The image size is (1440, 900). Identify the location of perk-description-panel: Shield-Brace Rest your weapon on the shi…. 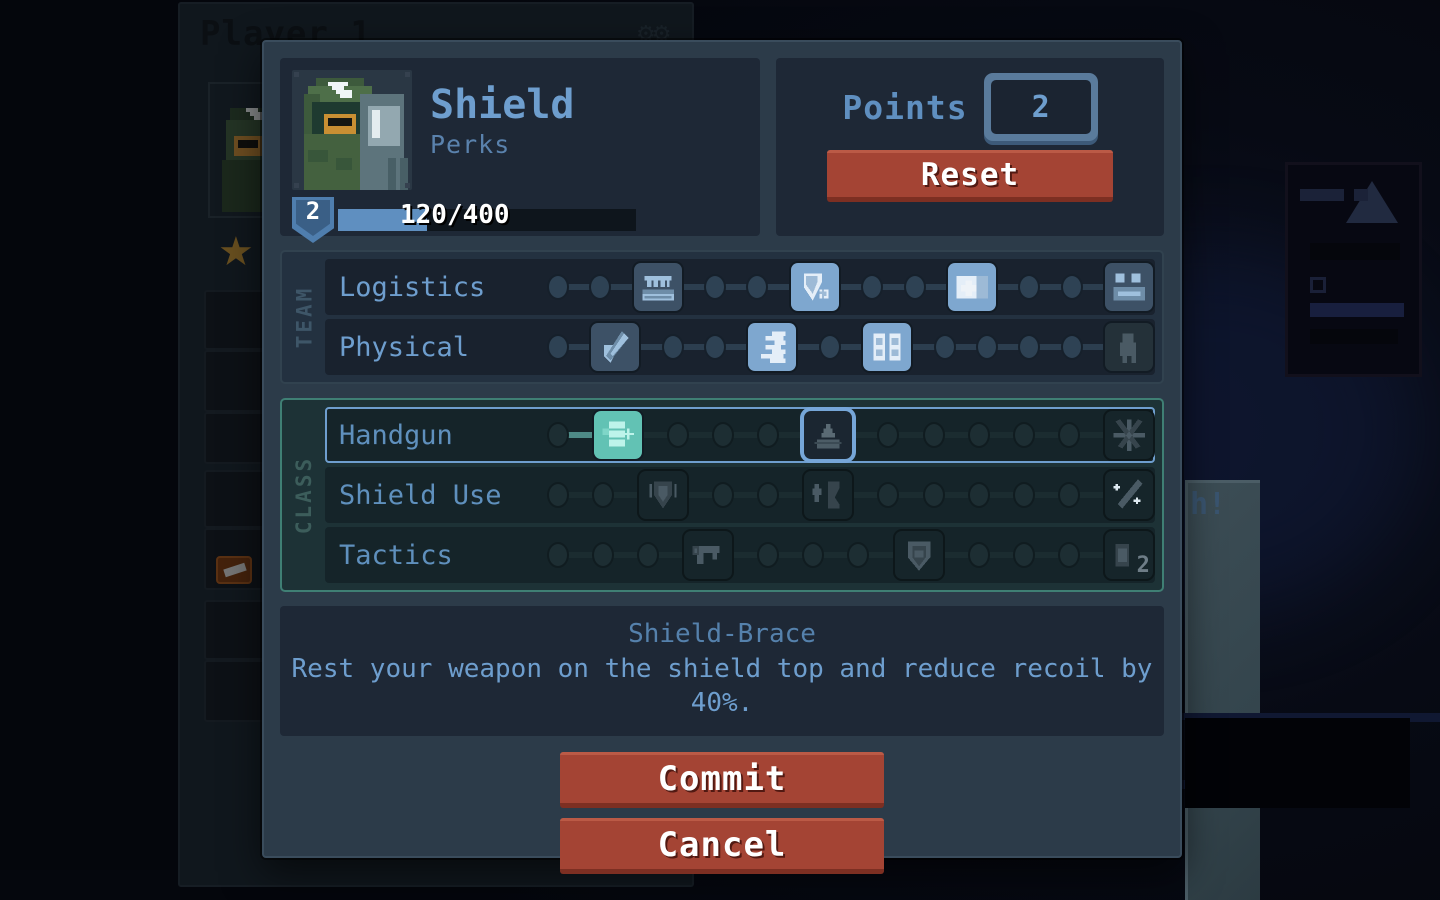
(722, 671).